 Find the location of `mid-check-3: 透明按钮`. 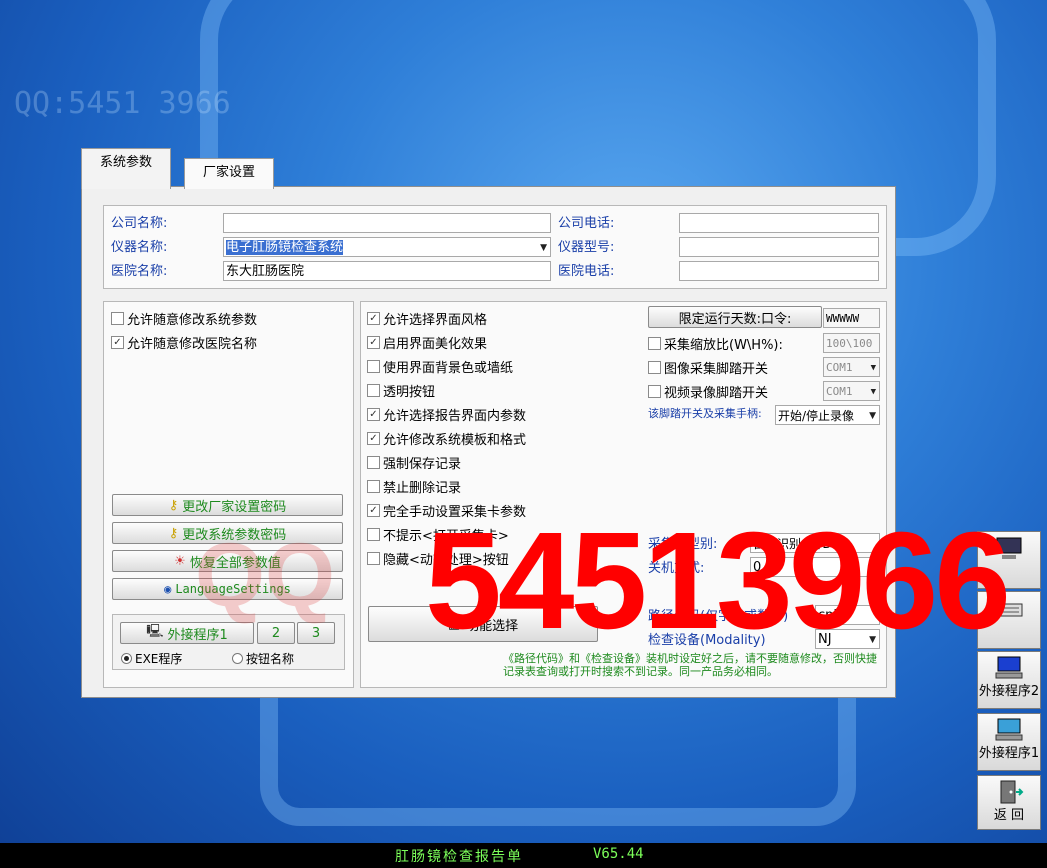

mid-check-3: 透明按钮 is located at coordinates (401, 390).